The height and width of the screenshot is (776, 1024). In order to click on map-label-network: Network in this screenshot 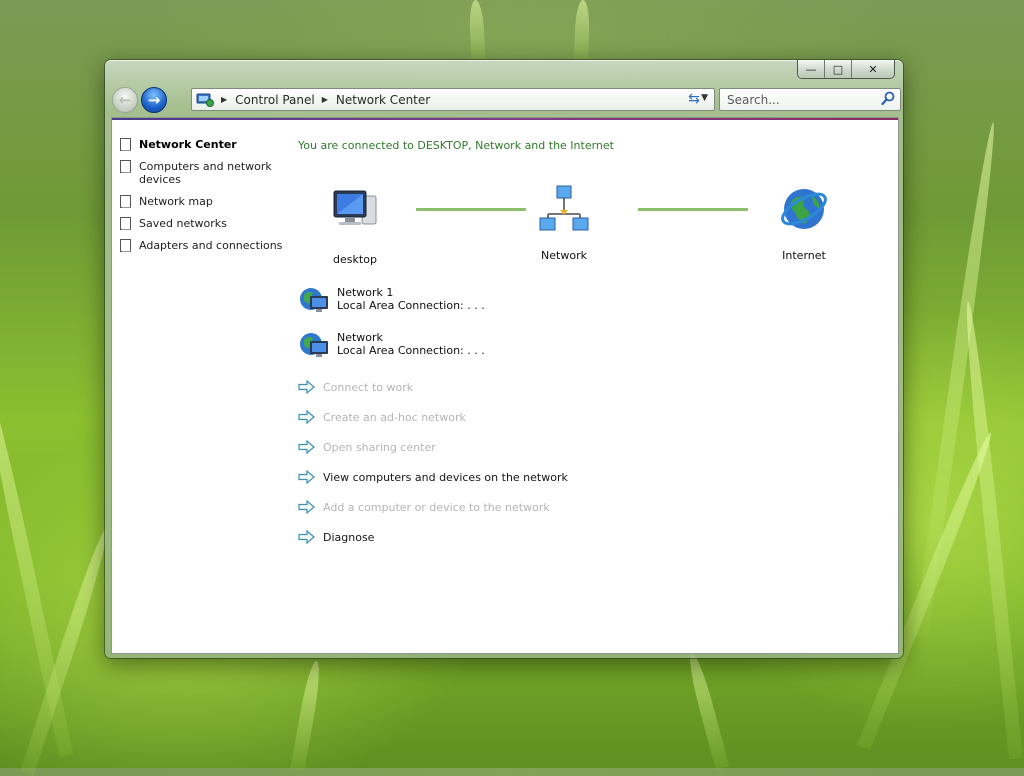, I will do `click(564, 255)`.